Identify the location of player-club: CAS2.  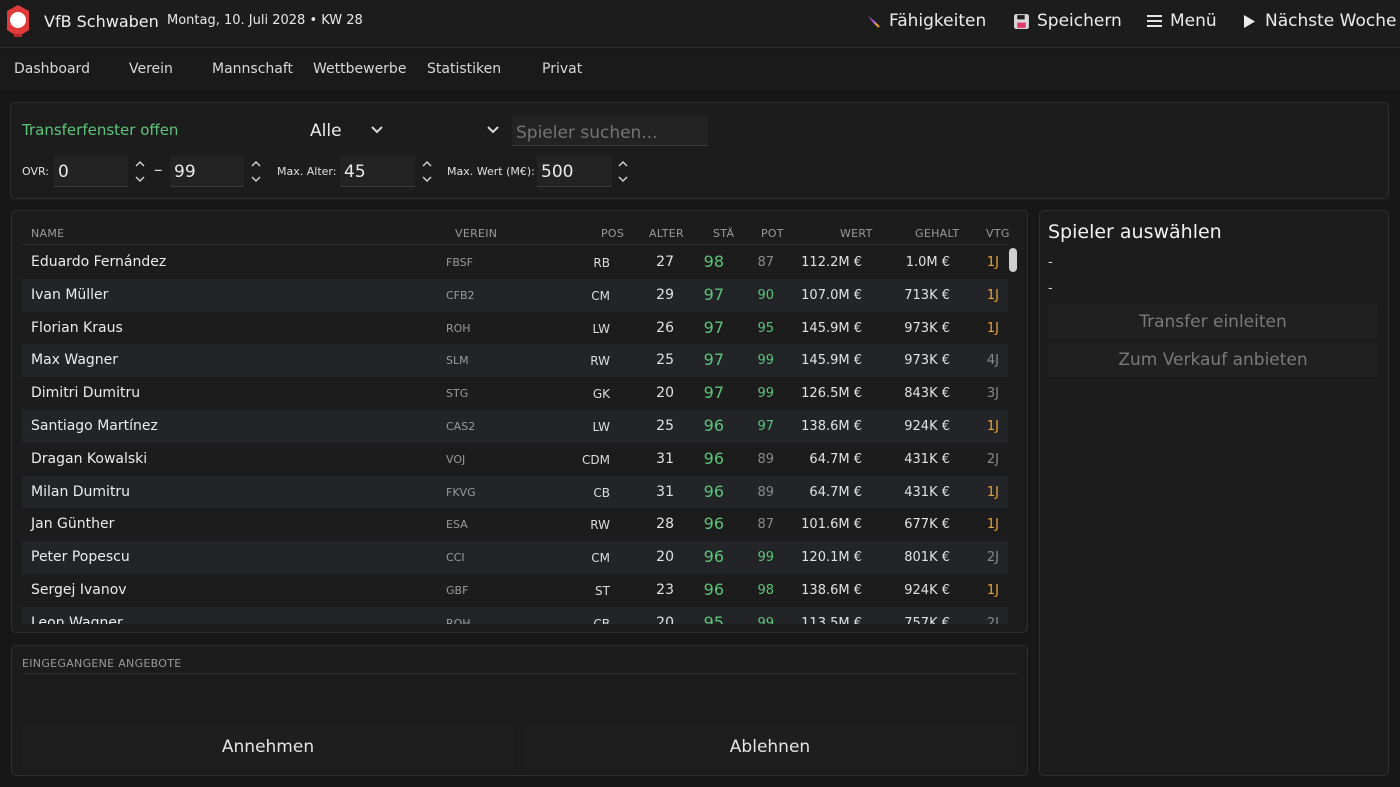
(461, 426).